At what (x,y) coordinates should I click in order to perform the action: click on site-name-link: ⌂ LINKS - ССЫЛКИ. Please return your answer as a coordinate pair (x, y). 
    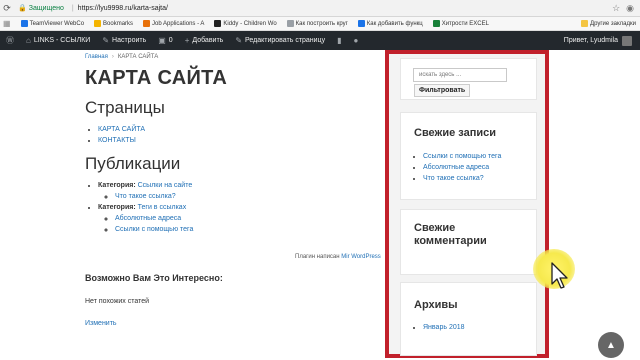
    Looking at the image, I should click on (58, 40).